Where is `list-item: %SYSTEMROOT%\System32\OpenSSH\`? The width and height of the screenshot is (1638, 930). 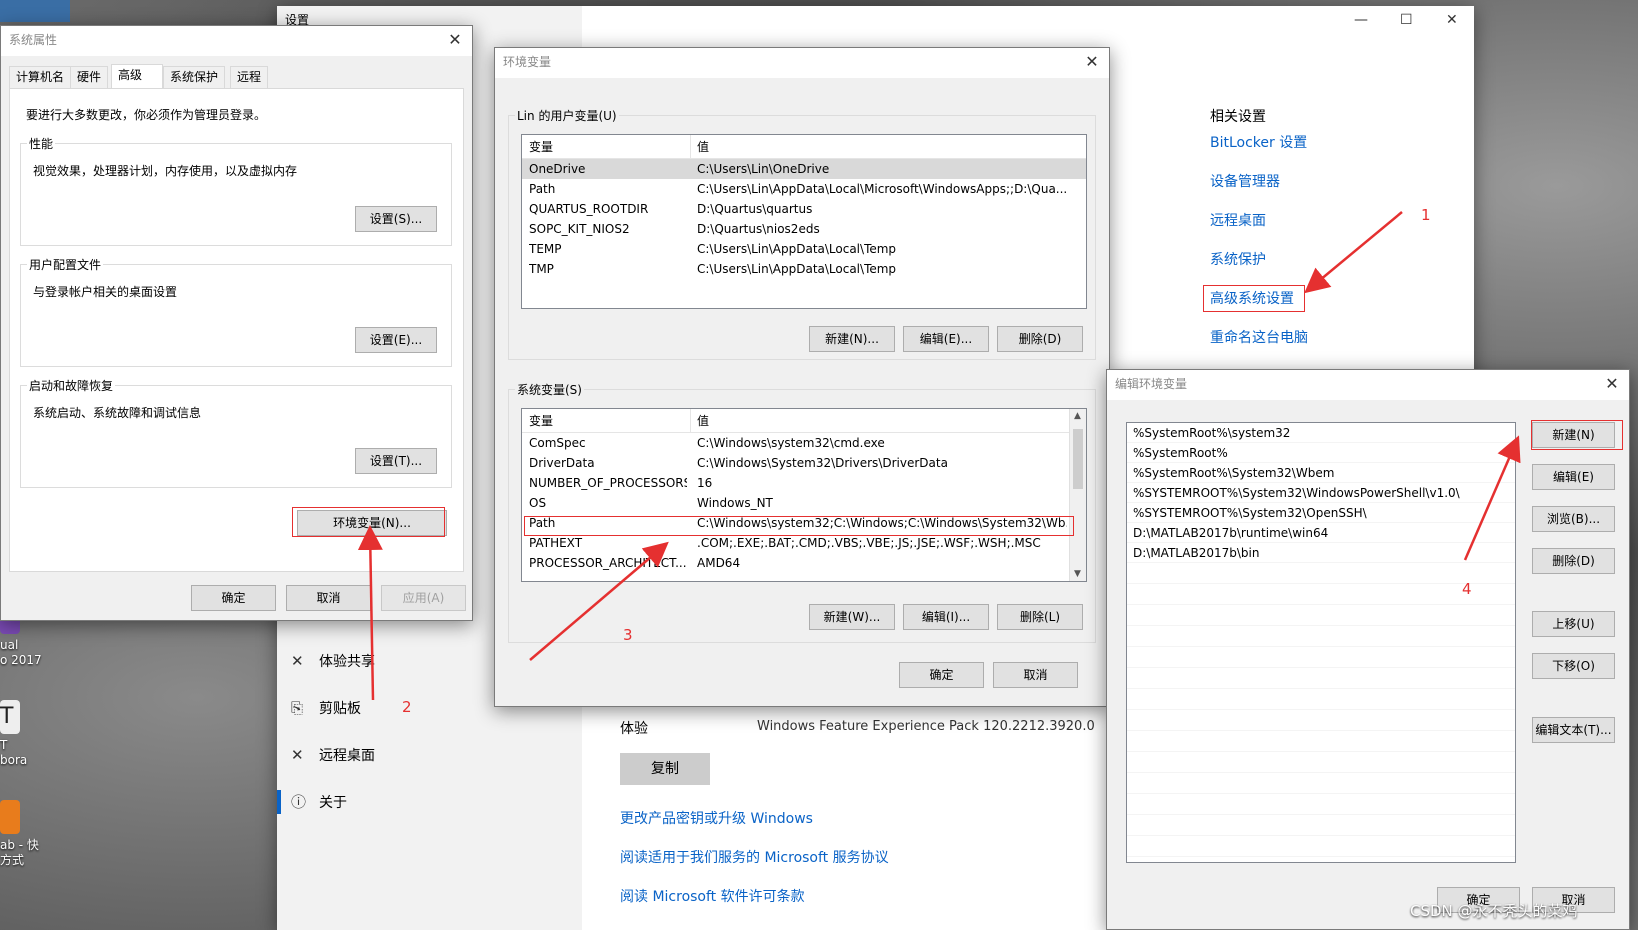 list-item: %SYSTEMROOT%\System32\OpenSSH\ is located at coordinates (1321, 513).